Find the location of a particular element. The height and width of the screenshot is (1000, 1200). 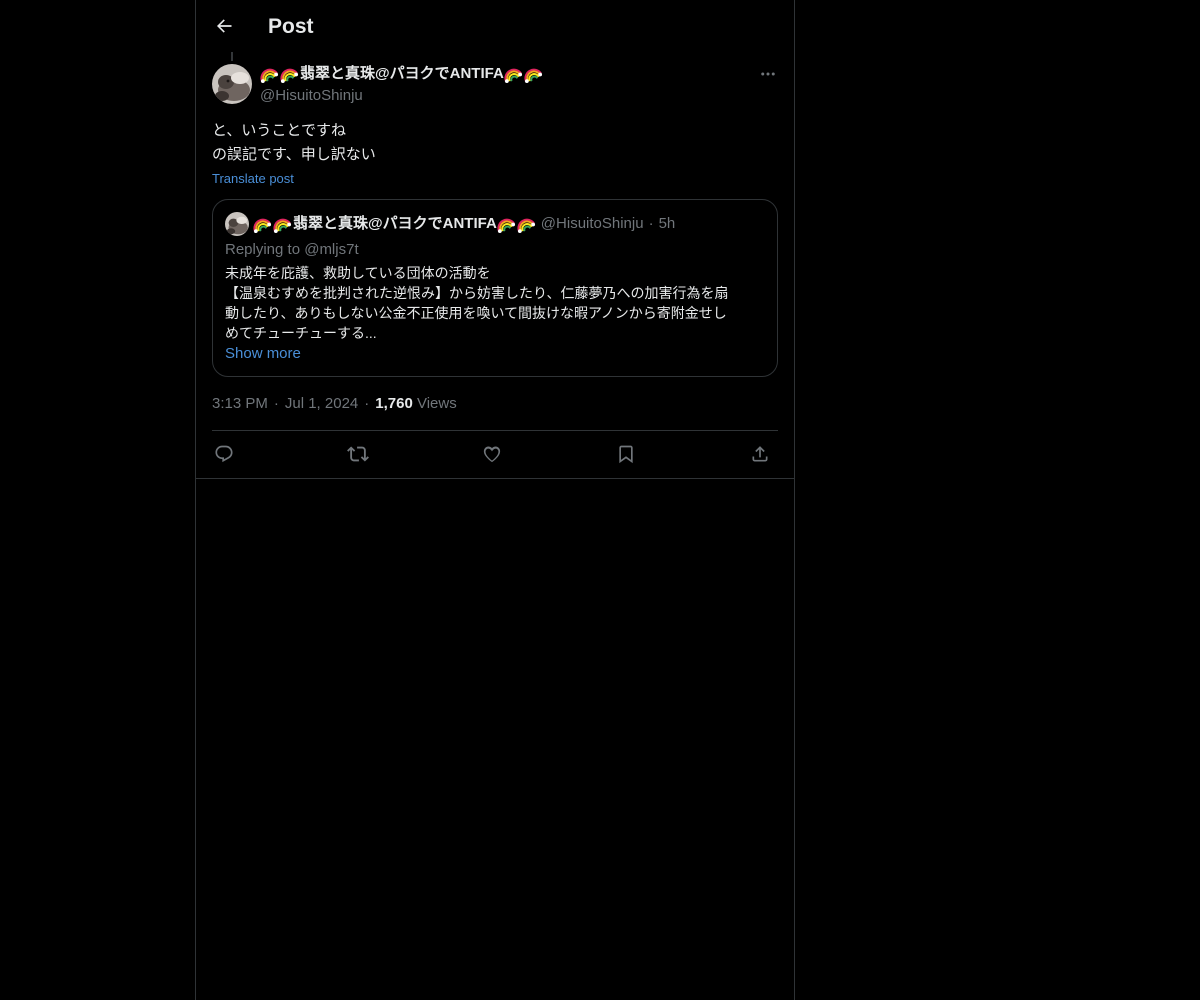

repost-icon is located at coordinates (358, 454).